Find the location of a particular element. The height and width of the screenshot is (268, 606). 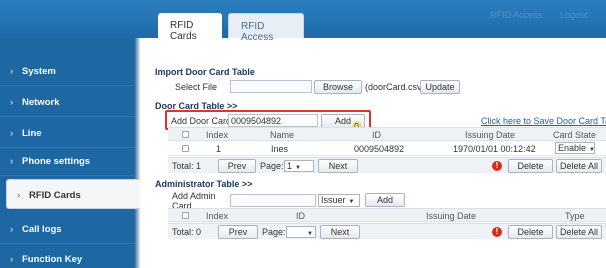

sidebar-item-label: Phone settings is located at coordinates (56, 161).